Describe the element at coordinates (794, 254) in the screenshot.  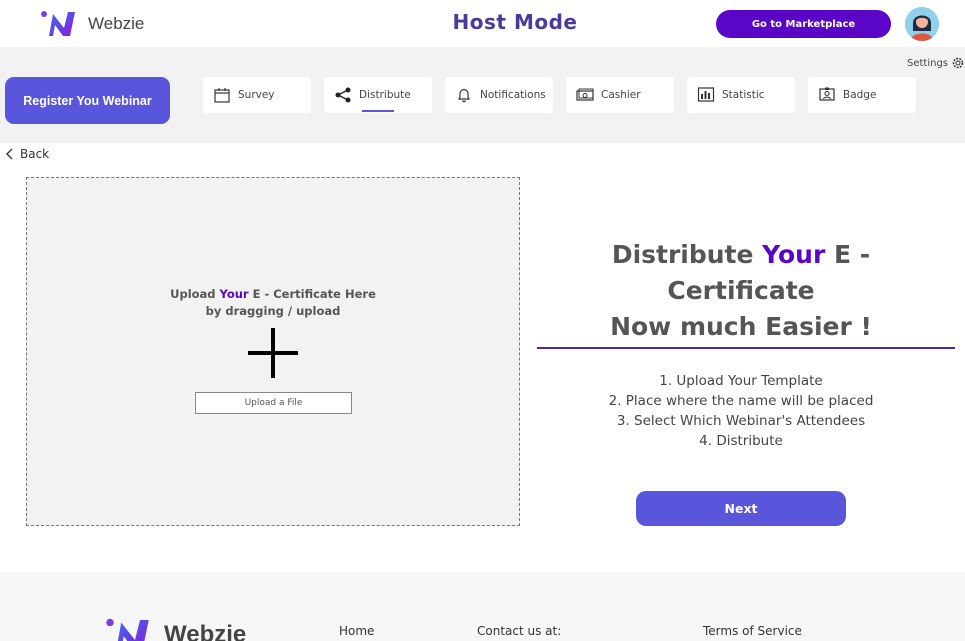
I see `headline-accent: Your` at that location.